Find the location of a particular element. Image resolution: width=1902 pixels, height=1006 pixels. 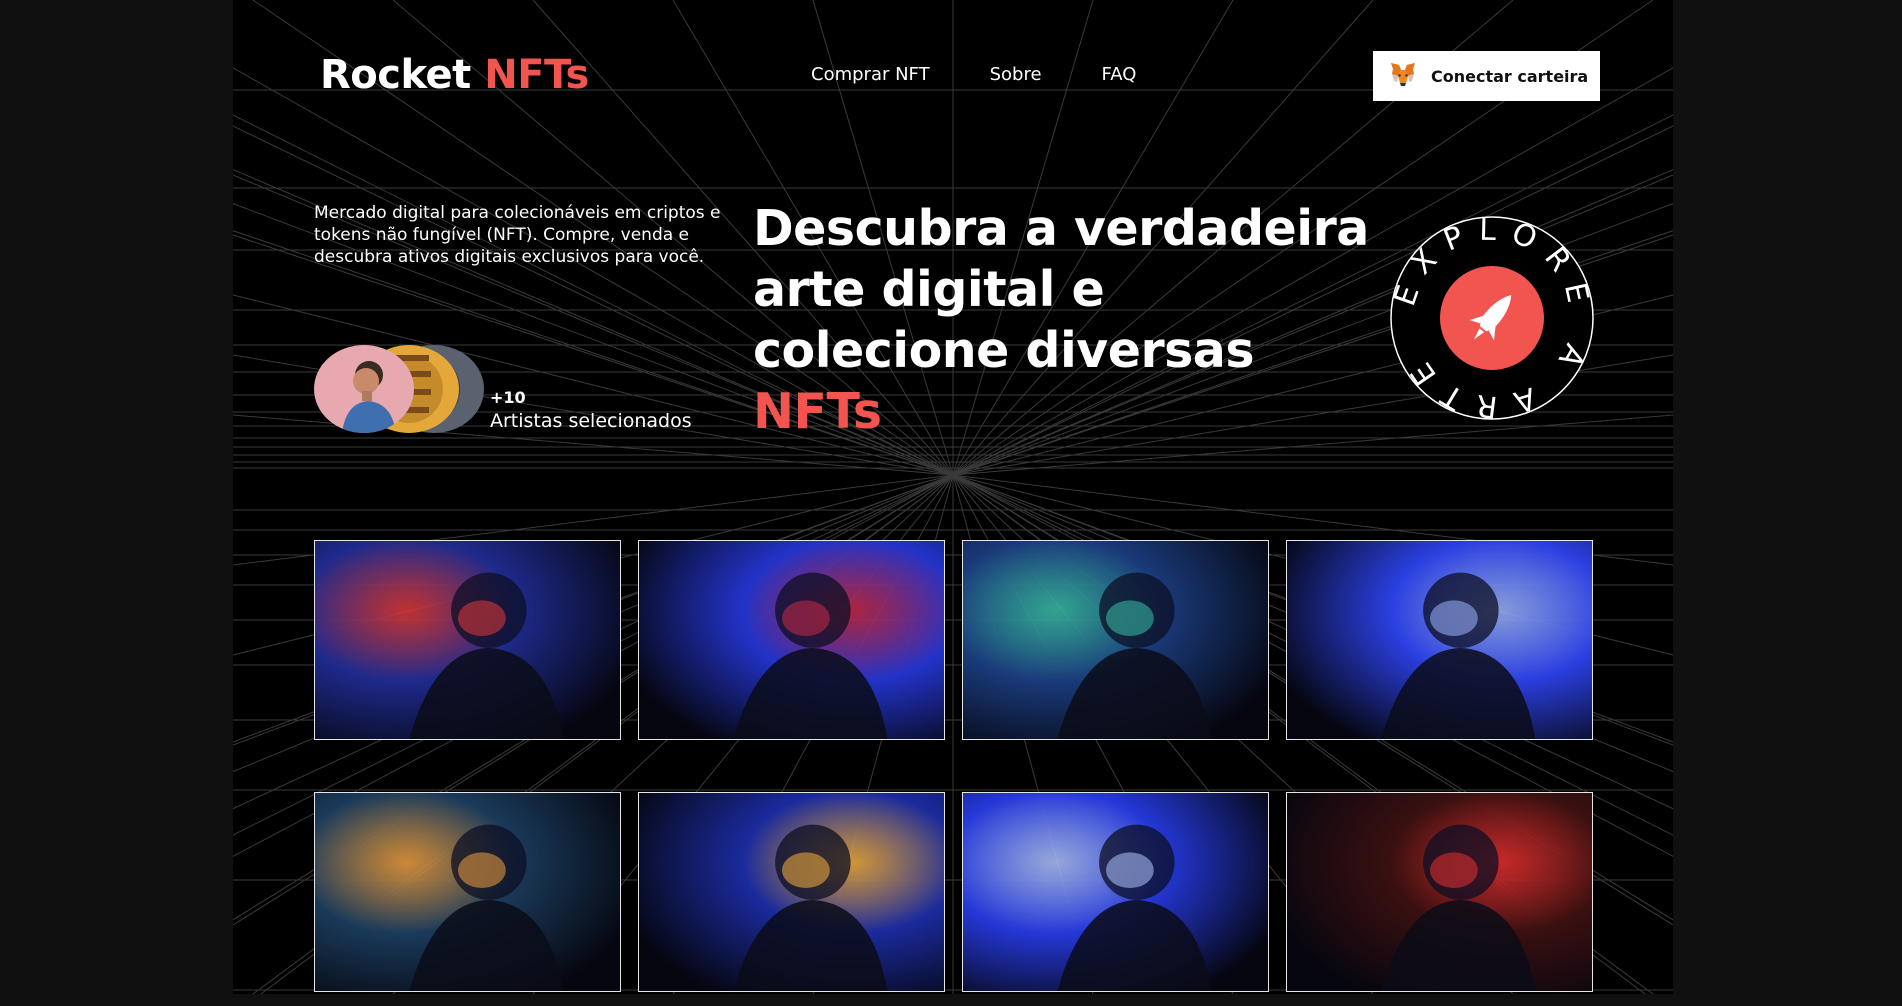

logo-text: Rocket is located at coordinates (395, 75).